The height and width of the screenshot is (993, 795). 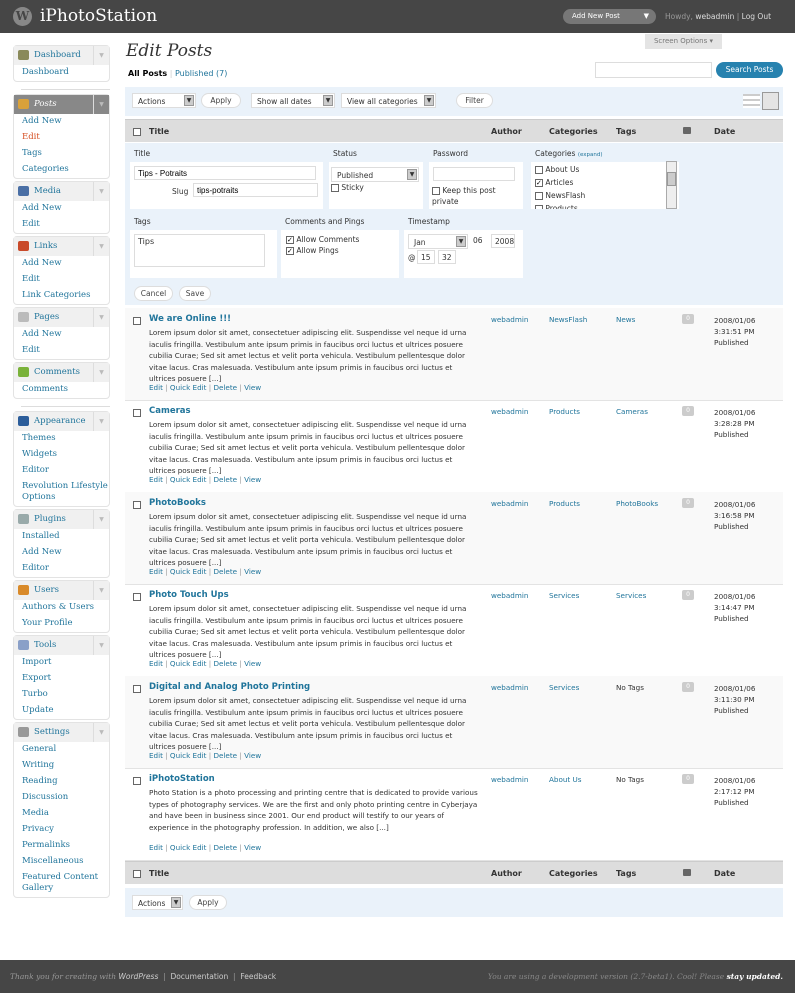 I want to click on post-title-link: Cameras, so click(x=170, y=411).